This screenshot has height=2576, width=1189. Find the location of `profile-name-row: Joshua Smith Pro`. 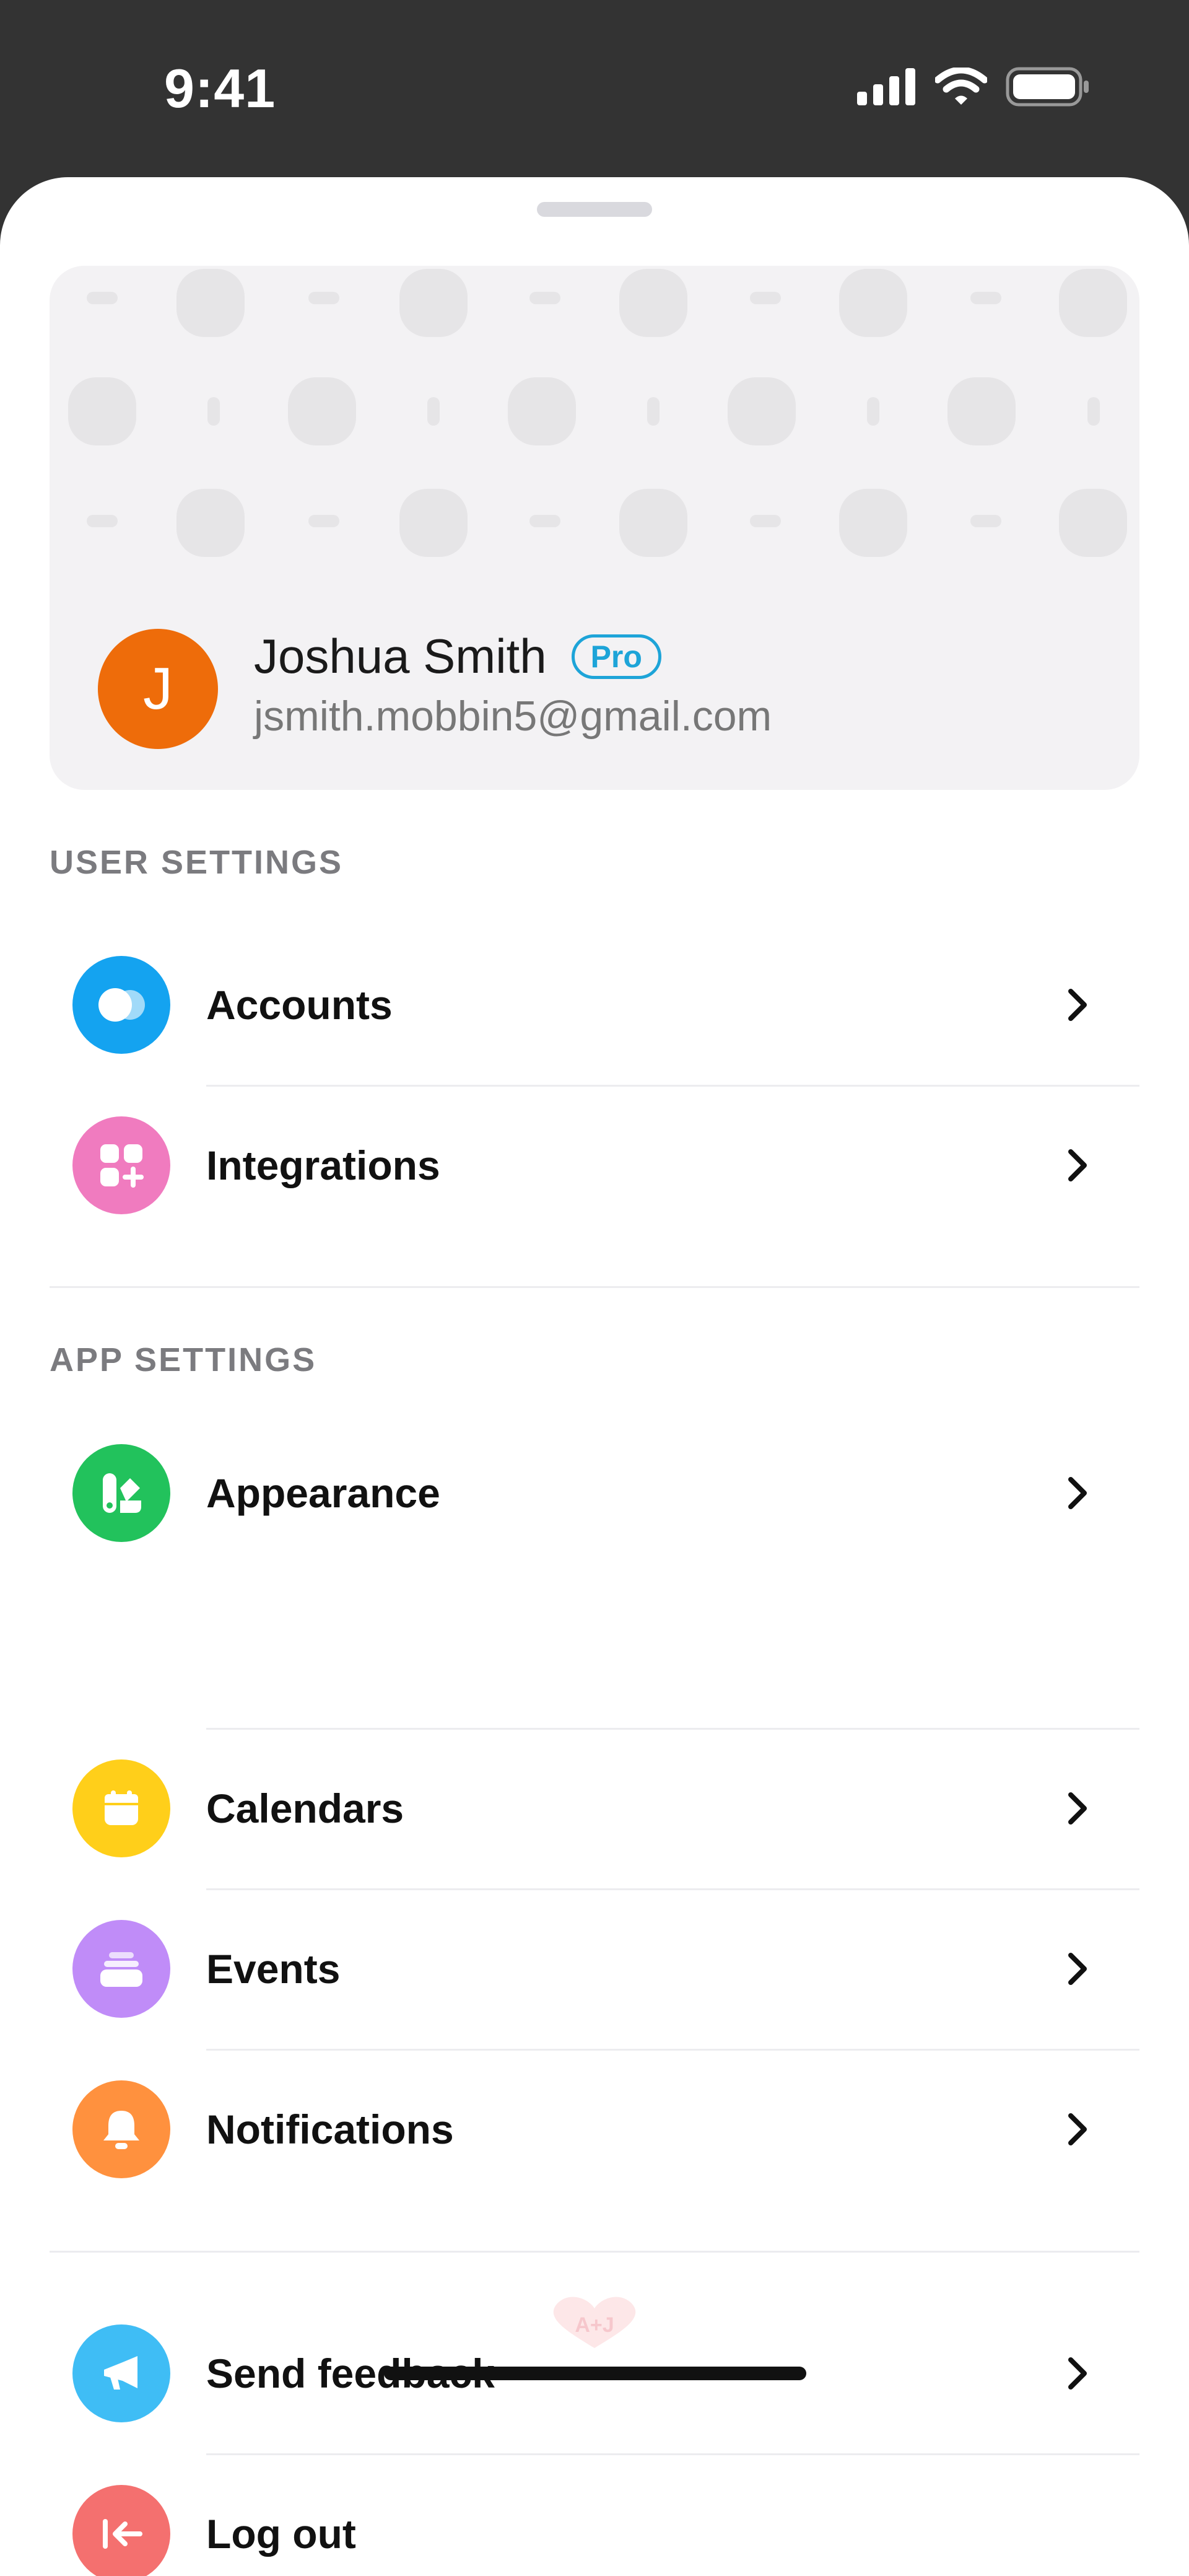

profile-name-row: Joshua Smith Pro is located at coordinates (457, 656).